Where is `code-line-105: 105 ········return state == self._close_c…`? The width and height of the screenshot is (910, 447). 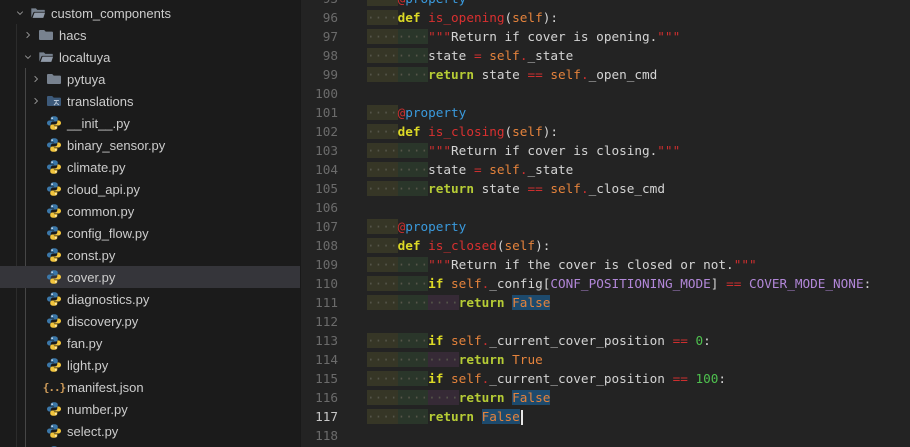
code-line-105: 105 ········return state == self._close_c… is located at coordinates (605, 188).